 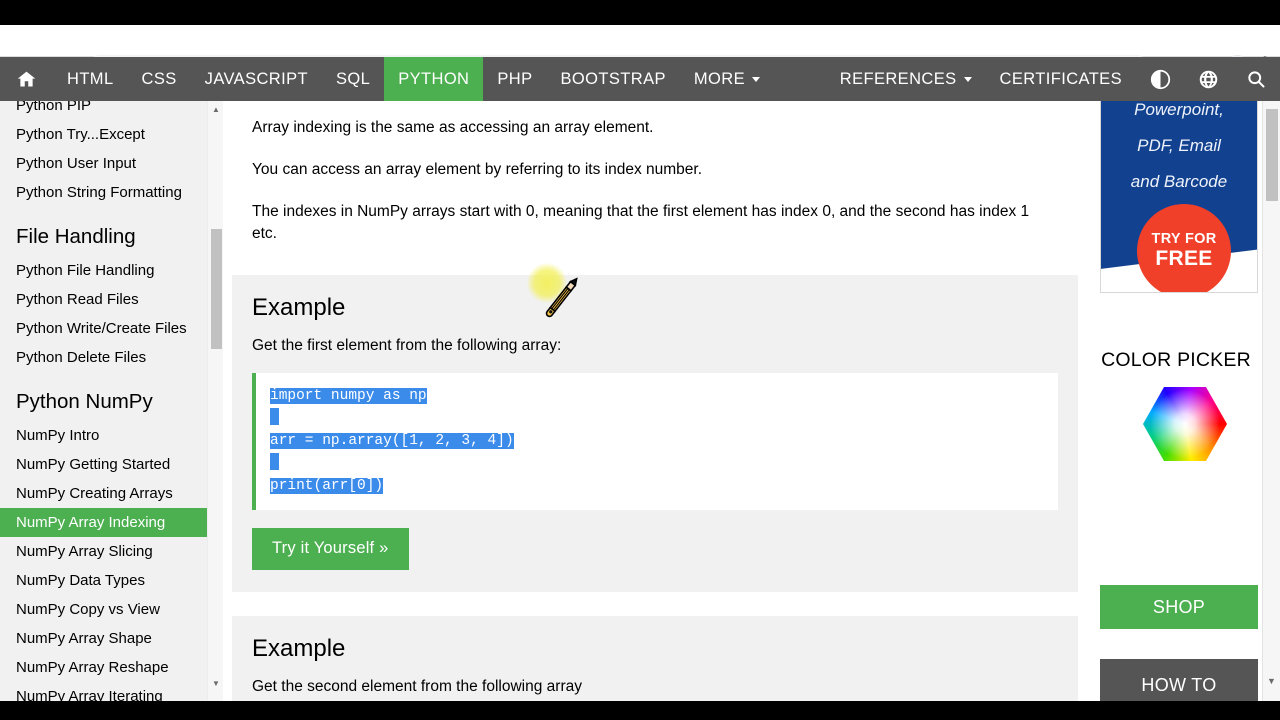 I want to click on sidebar-item-python-read-files: Python Read Files, so click(x=103, y=299).